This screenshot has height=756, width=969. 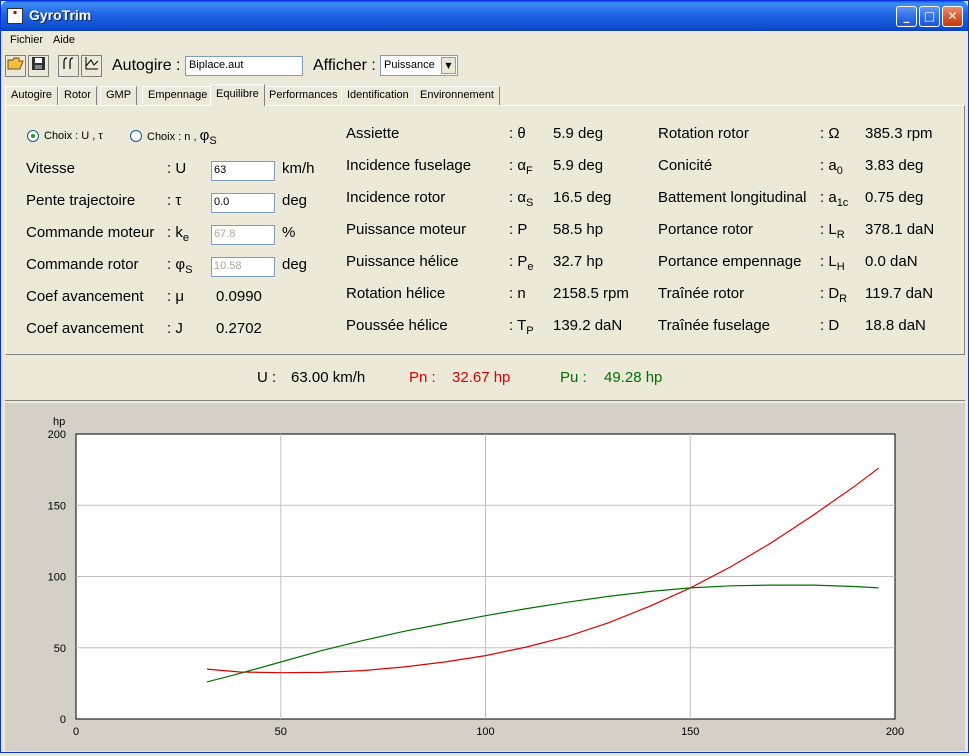 I want to click on result-value: 139.2 daN, so click(x=588, y=325).